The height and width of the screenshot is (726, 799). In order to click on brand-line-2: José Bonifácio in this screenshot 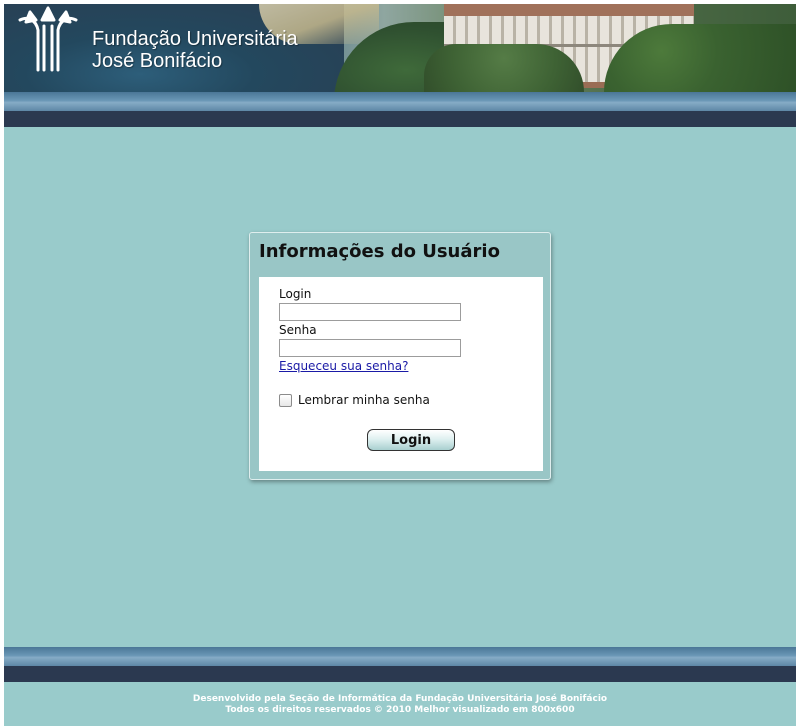, I will do `click(157, 61)`.